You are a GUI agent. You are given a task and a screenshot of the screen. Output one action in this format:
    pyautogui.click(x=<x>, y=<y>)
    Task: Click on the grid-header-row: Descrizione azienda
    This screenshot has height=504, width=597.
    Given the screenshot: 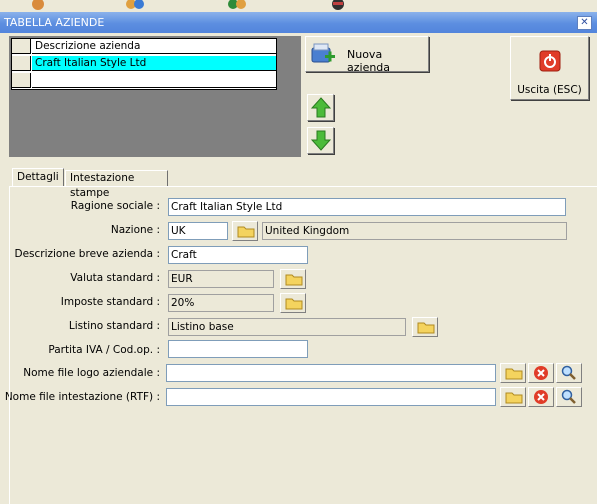 What is the action you would take?
    pyautogui.click(x=144, y=46)
    